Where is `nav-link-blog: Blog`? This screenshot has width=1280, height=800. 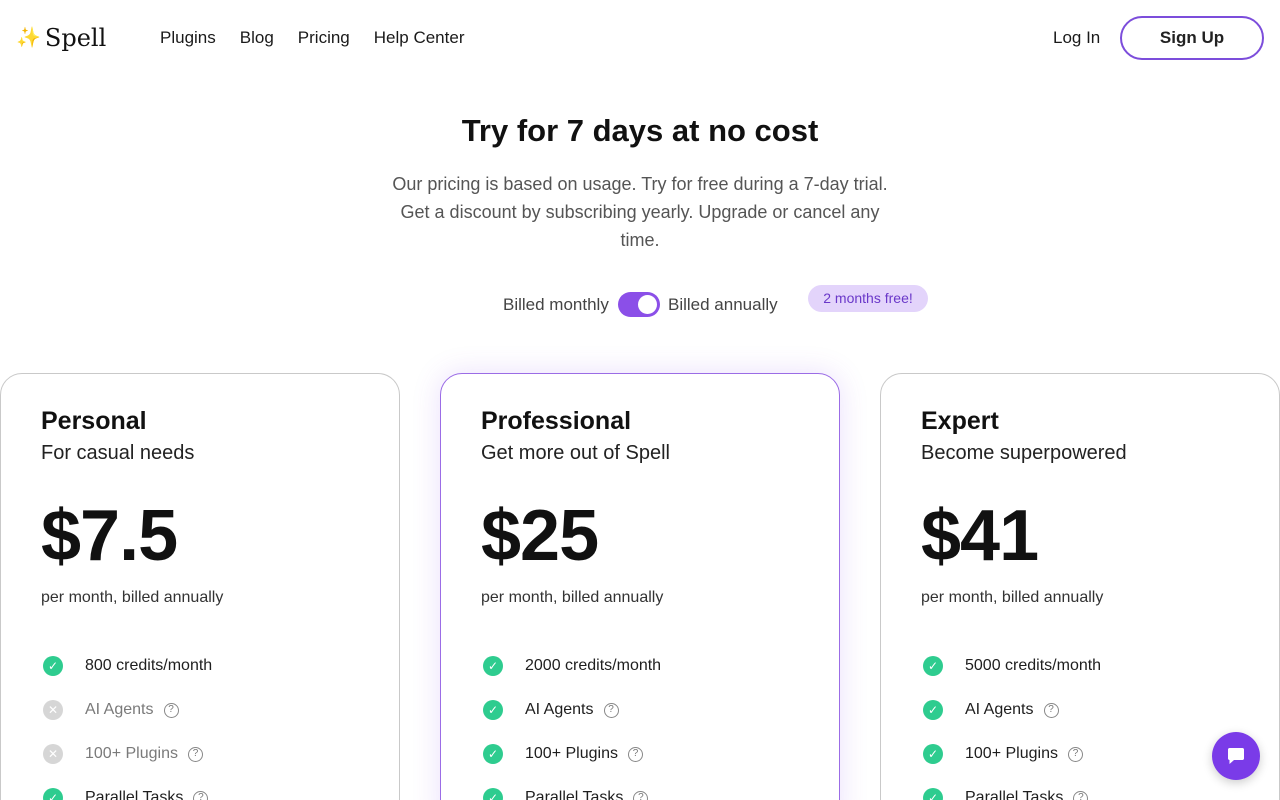 nav-link-blog: Blog is located at coordinates (257, 38).